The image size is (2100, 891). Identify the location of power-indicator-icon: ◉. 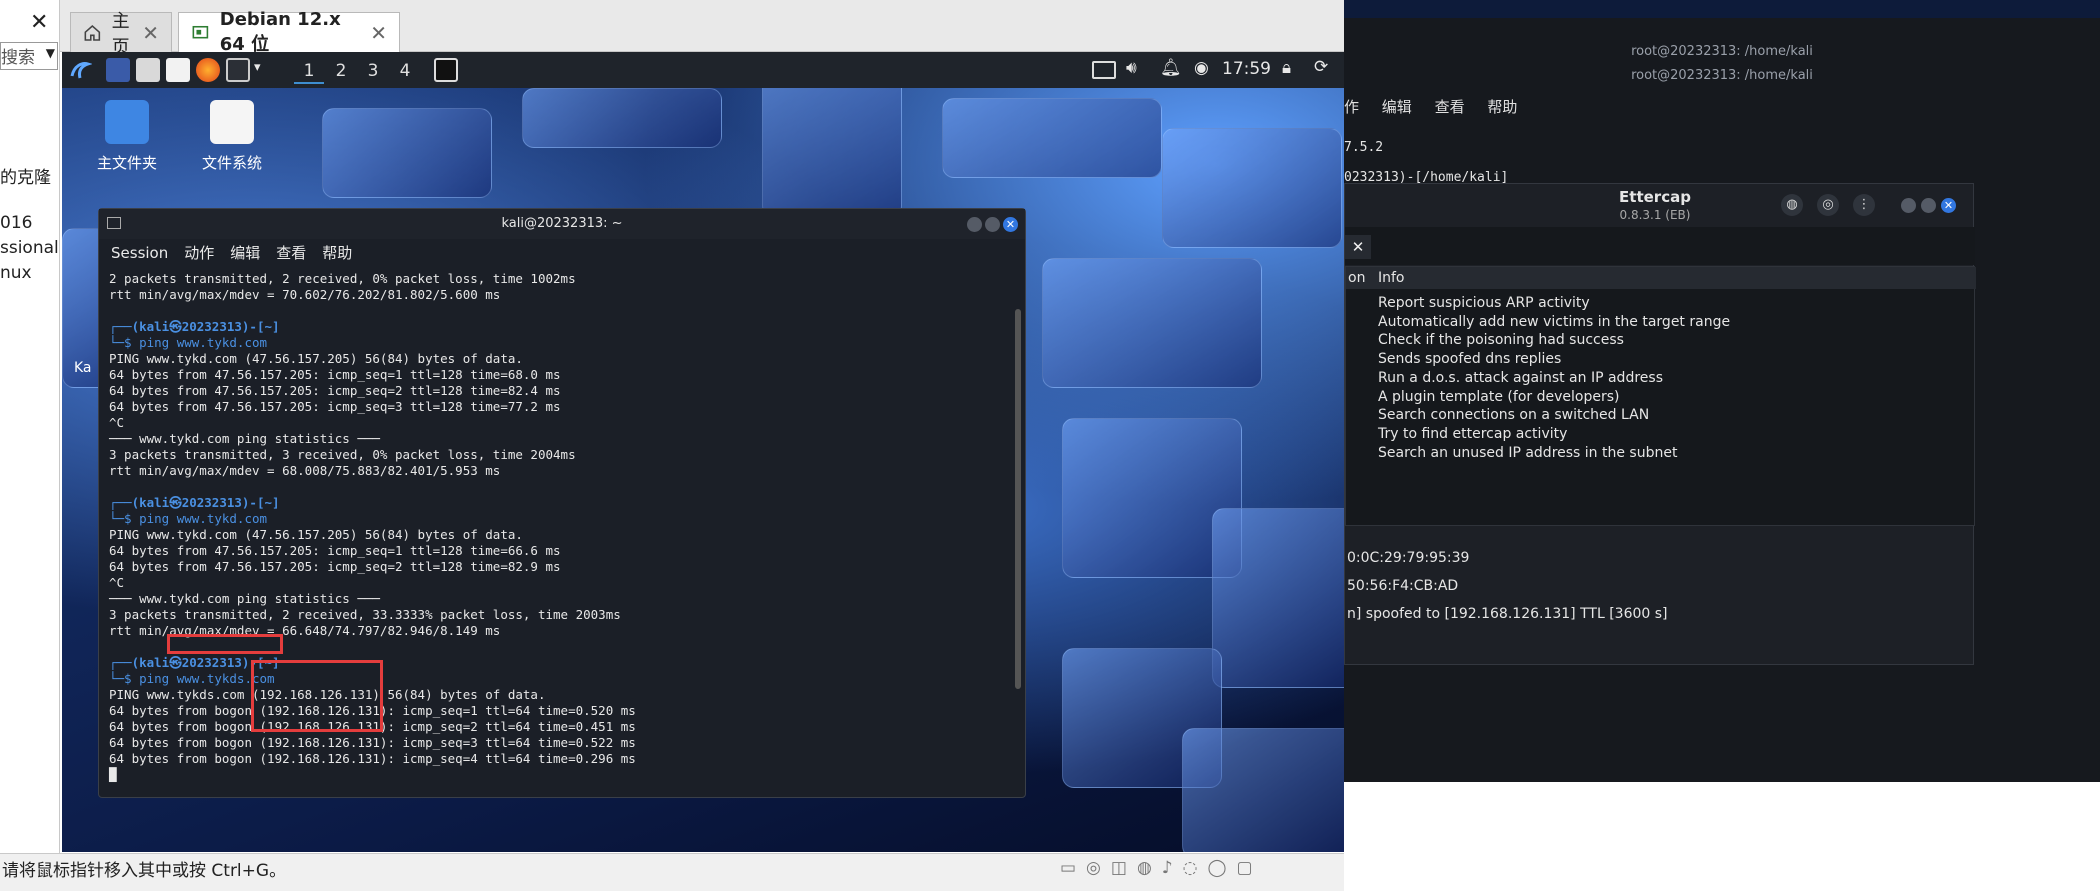
(1201, 68).